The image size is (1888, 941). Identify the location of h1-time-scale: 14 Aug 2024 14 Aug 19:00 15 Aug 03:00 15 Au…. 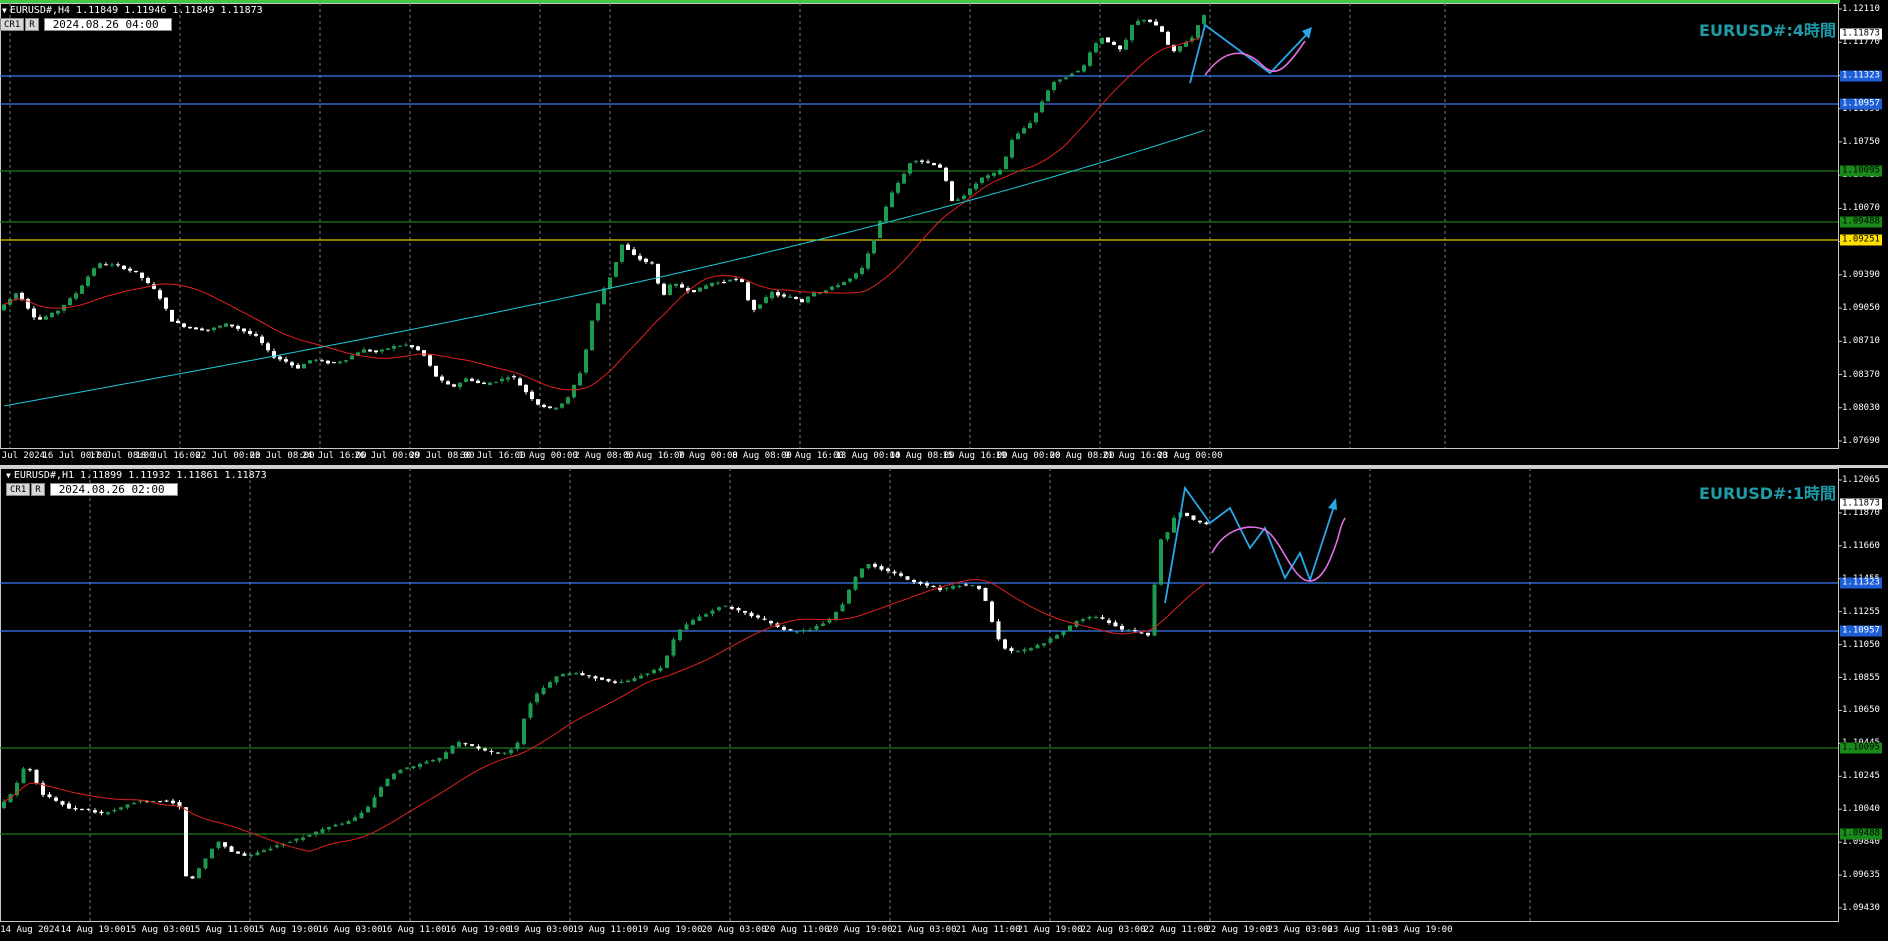
(919, 932).